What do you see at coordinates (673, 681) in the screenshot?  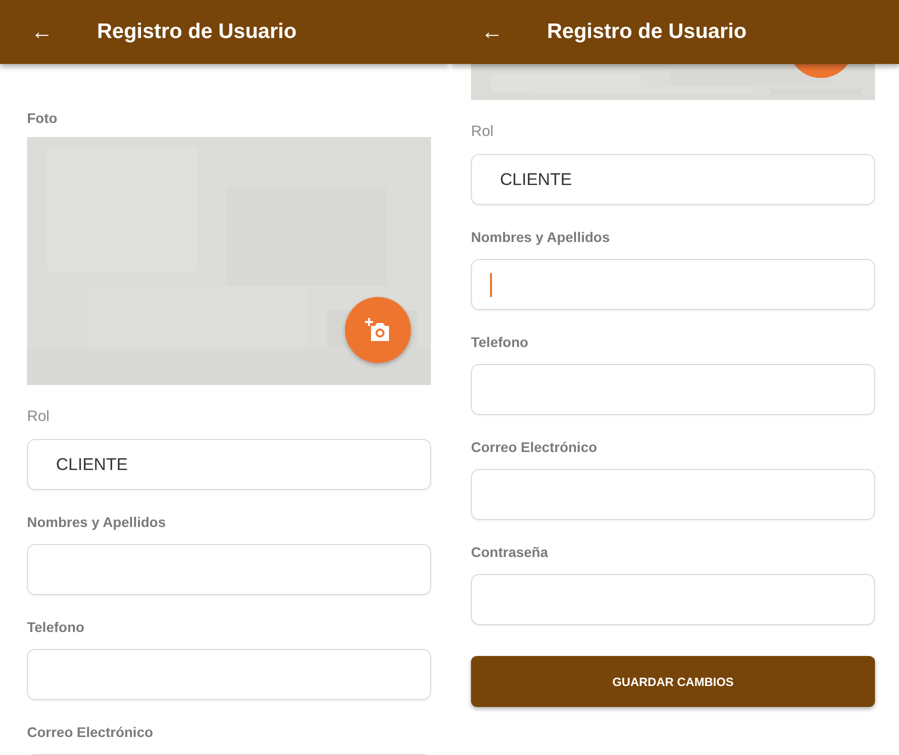 I see `save-button: GUARDAR CAMBIOS` at bounding box center [673, 681].